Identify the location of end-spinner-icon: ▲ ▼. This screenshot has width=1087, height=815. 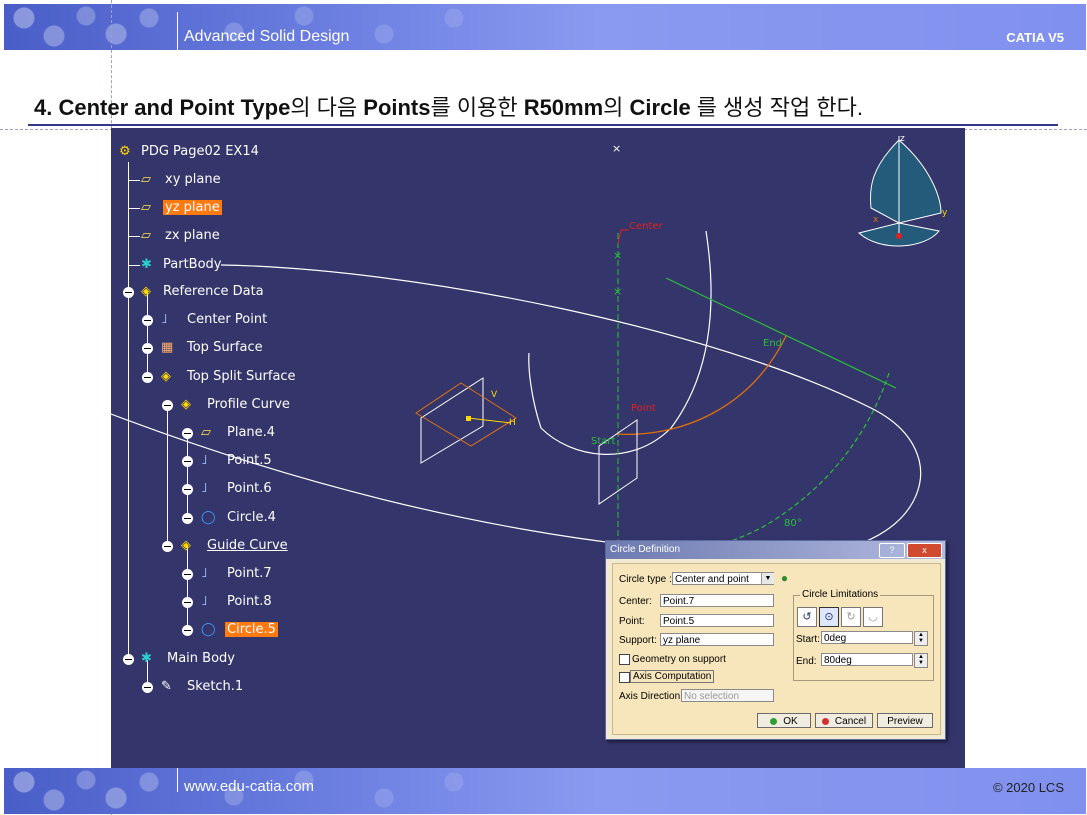
(921, 660).